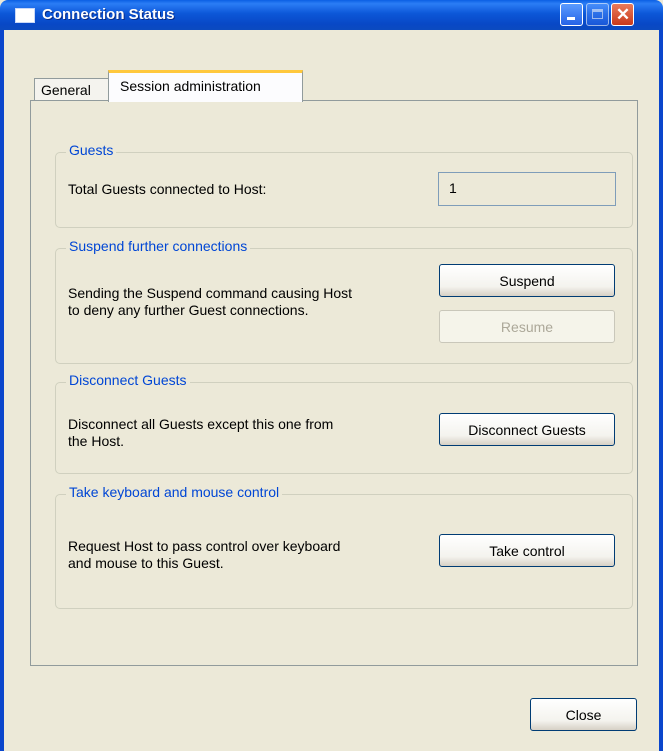 The image size is (663, 751). Describe the element at coordinates (205, 86) in the screenshot. I see `tab-session-administration: Session administration` at that location.